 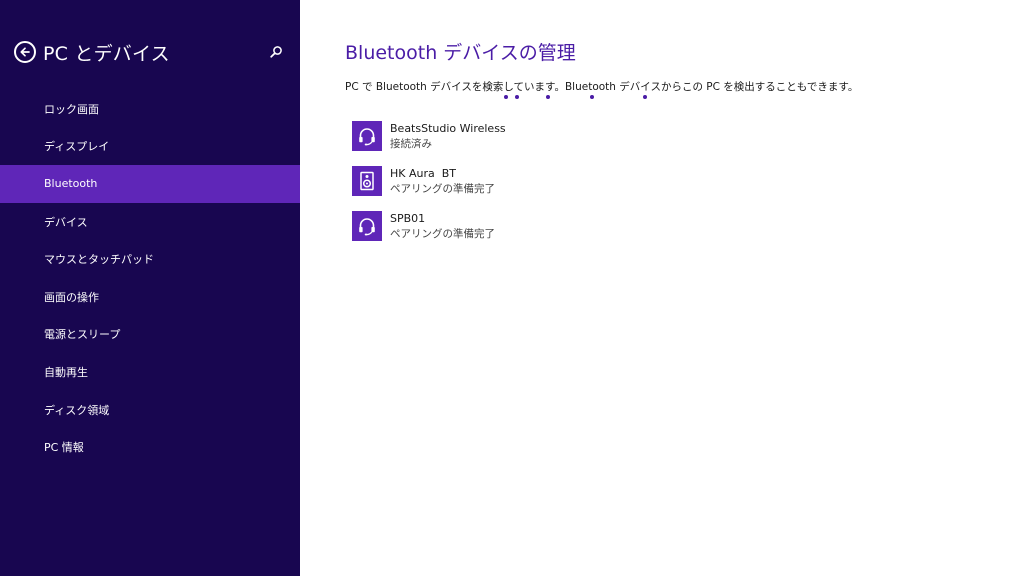 I want to click on sidebar-item-mouse-touchpad: マウスとタッチパッド, so click(x=150, y=259).